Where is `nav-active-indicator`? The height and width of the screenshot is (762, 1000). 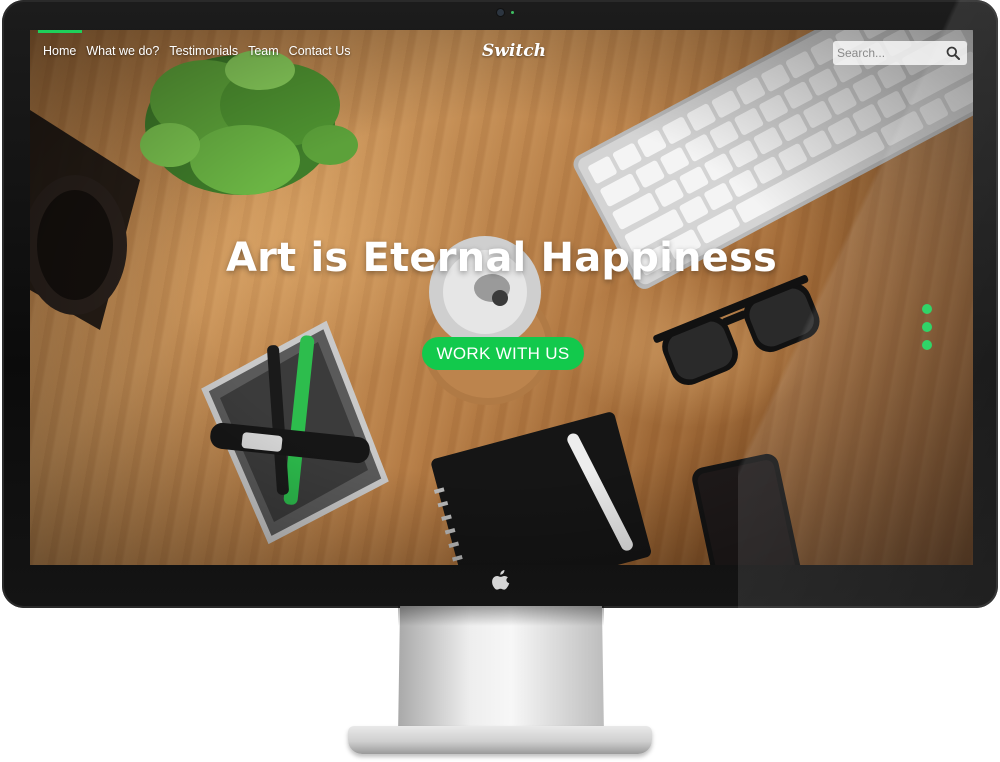 nav-active-indicator is located at coordinates (60, 31).